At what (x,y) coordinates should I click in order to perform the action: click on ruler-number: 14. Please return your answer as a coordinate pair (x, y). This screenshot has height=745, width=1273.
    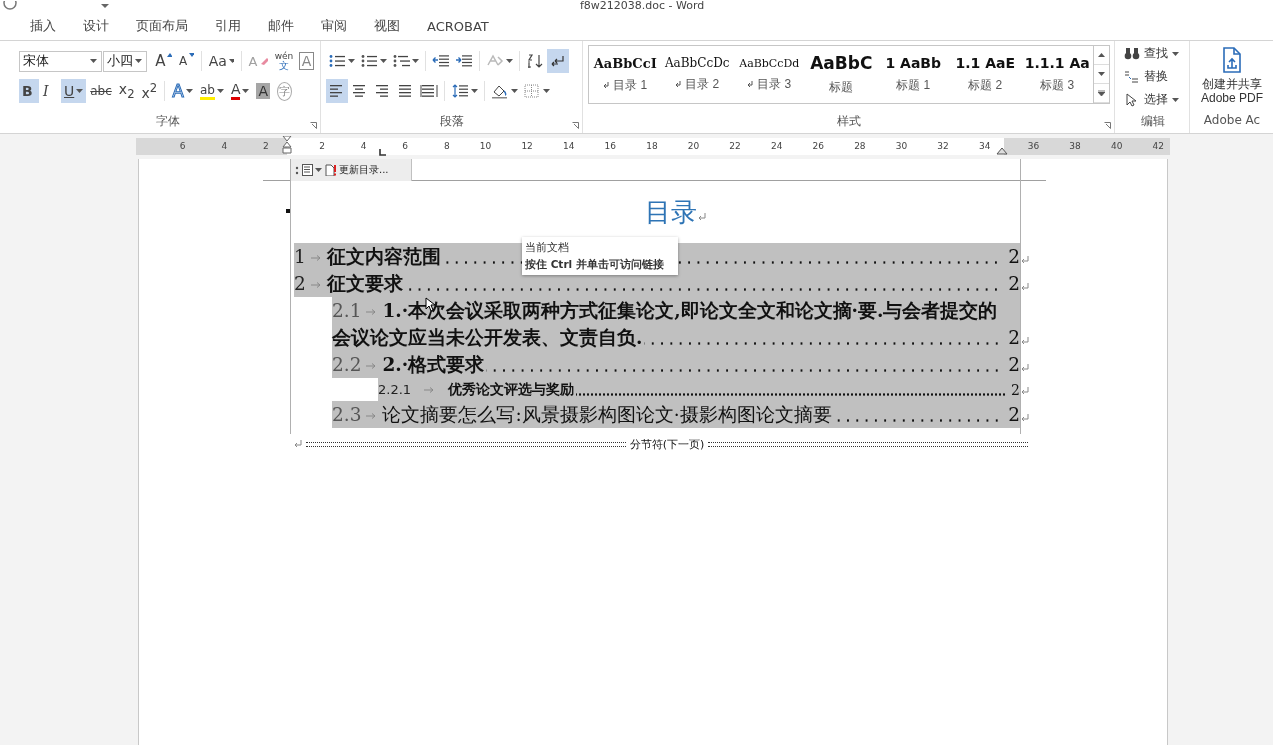
    Looking at the image, I should click on (568, 146).